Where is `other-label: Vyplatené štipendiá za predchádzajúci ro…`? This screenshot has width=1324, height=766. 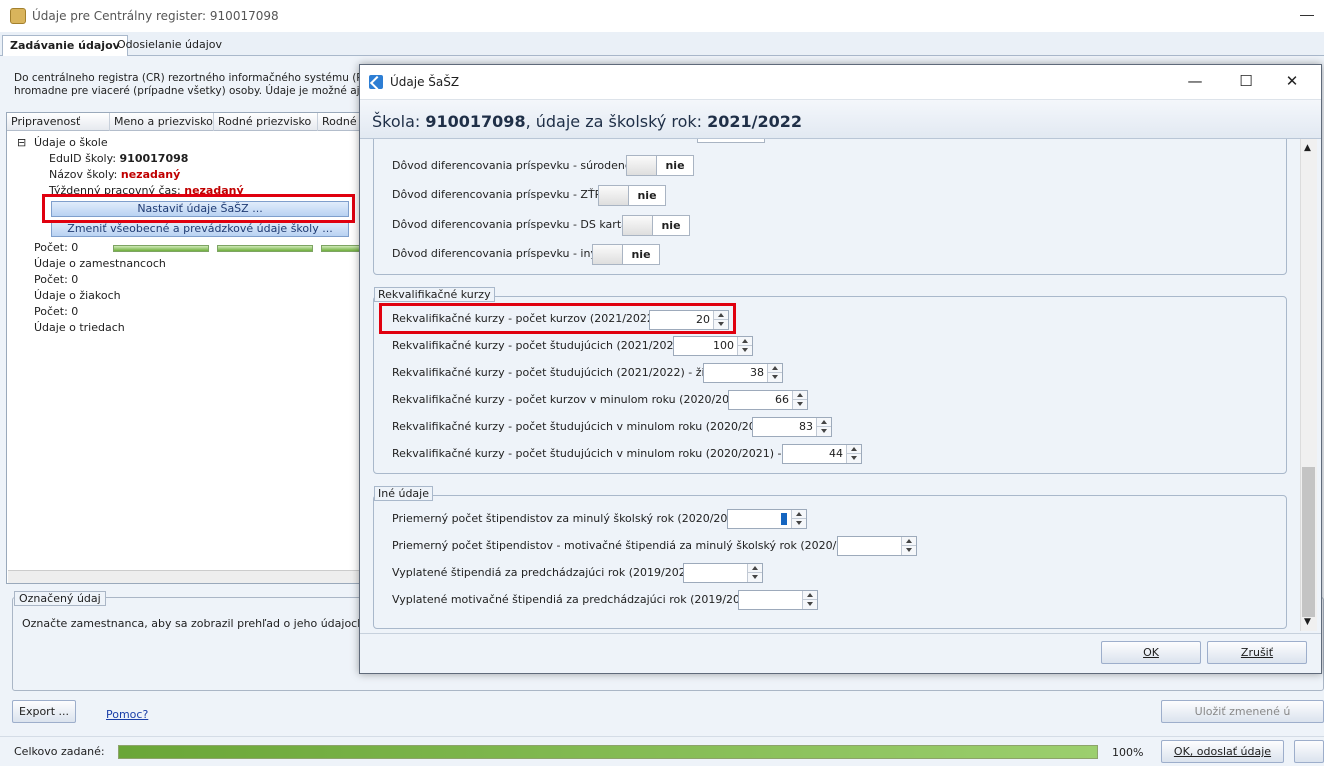
other-label: Vyplatené štipendiá za predchádzajúci ro… is located at coordinates (546, 572).